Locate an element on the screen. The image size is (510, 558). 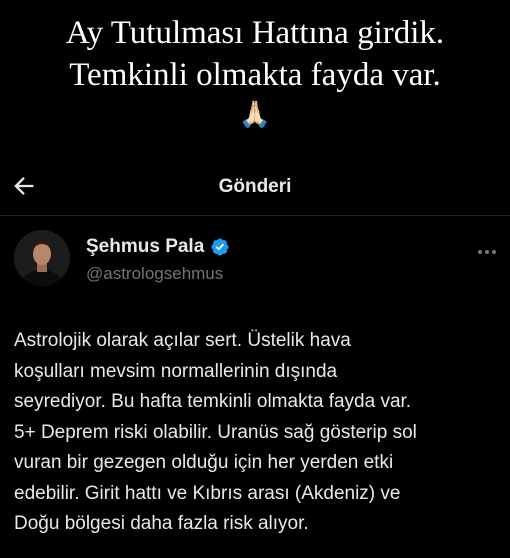
avatar is located at coordinates (42, 258).